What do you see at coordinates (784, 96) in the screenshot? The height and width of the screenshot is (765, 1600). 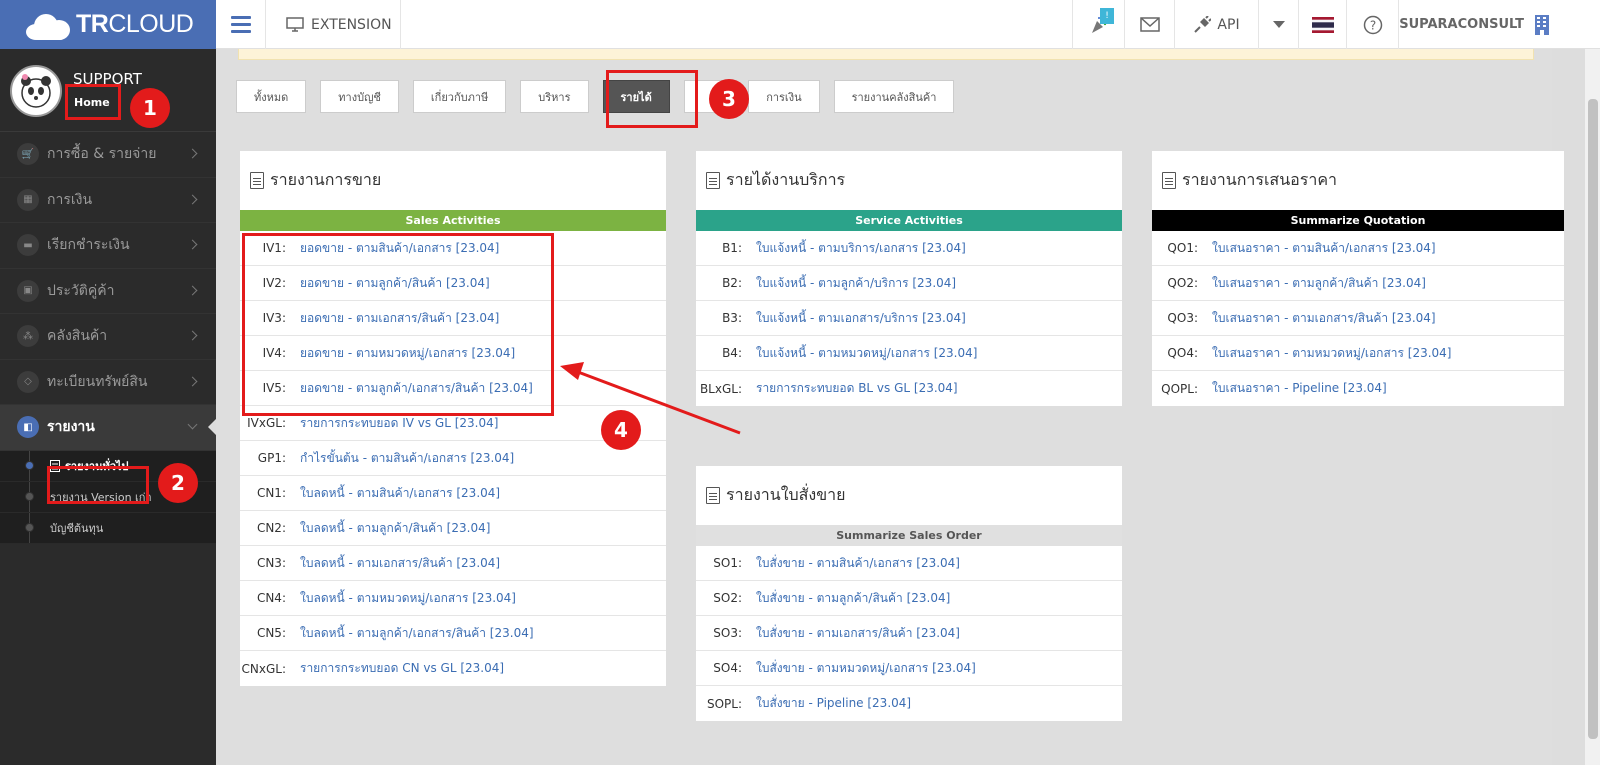 I see `tab-finance: การเงิน` at bounding box center [784, 96].